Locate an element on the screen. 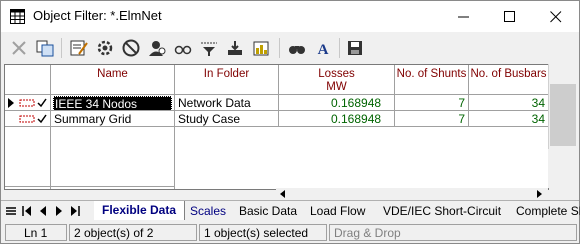  view-icon is located at coordinates (183, 50).